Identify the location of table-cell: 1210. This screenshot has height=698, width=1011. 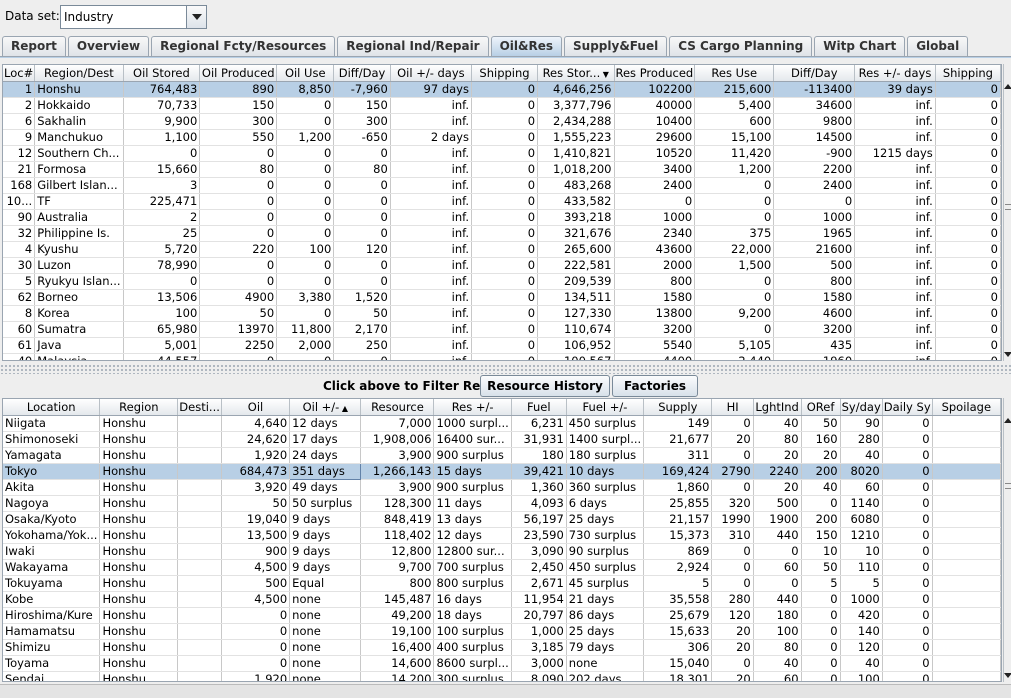
(861, 535).